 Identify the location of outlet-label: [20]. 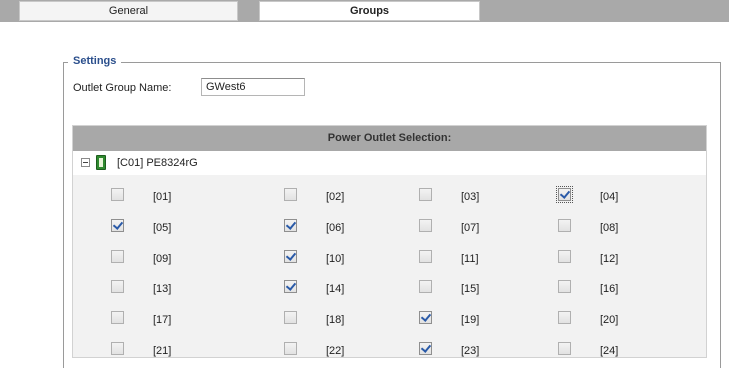
(609, 320).